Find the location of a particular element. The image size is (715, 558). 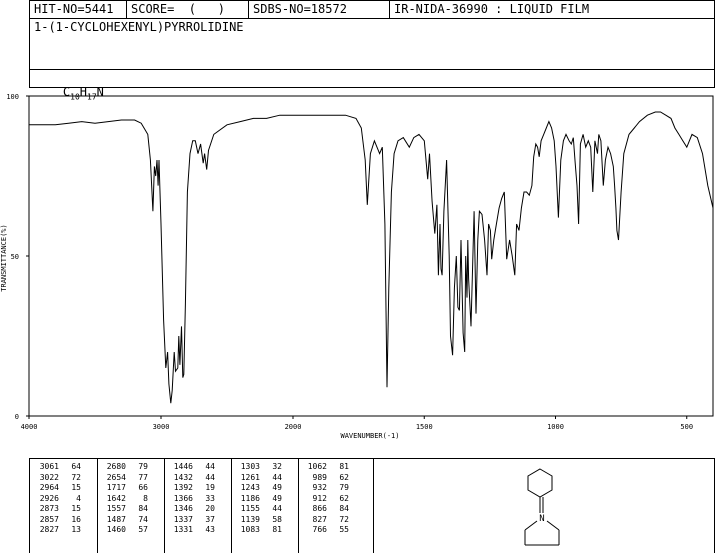

peak-wavenumber: 2873 is located at coordinates (49, 508).